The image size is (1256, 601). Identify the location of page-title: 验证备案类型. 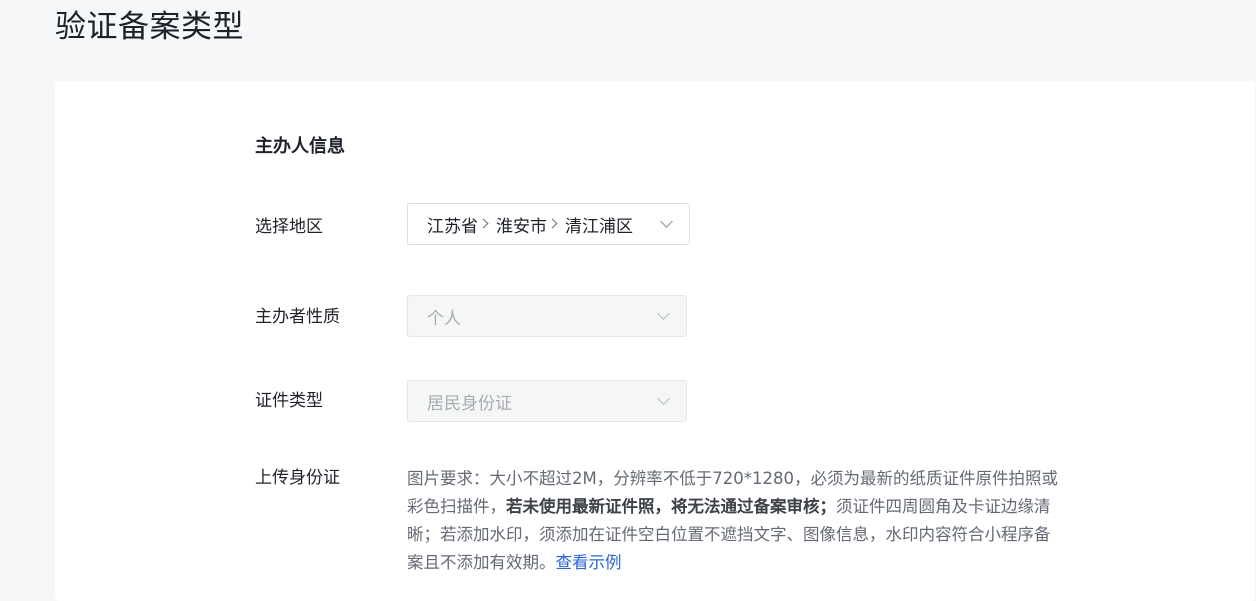
(149, 27).